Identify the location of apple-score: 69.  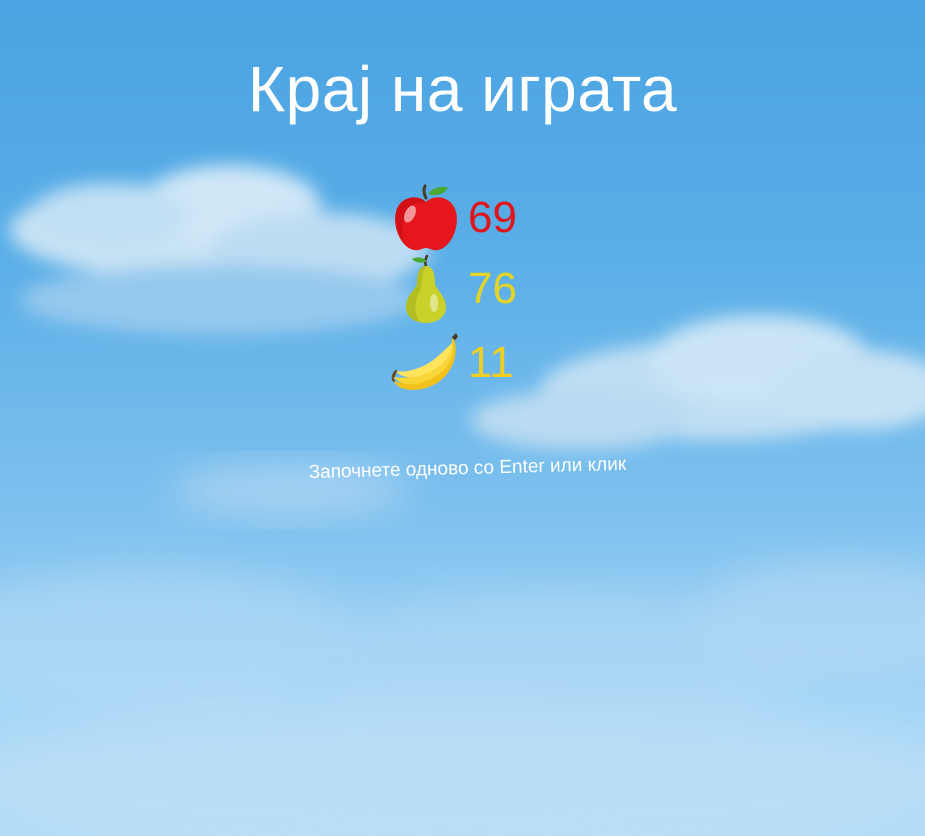
(492, 217).